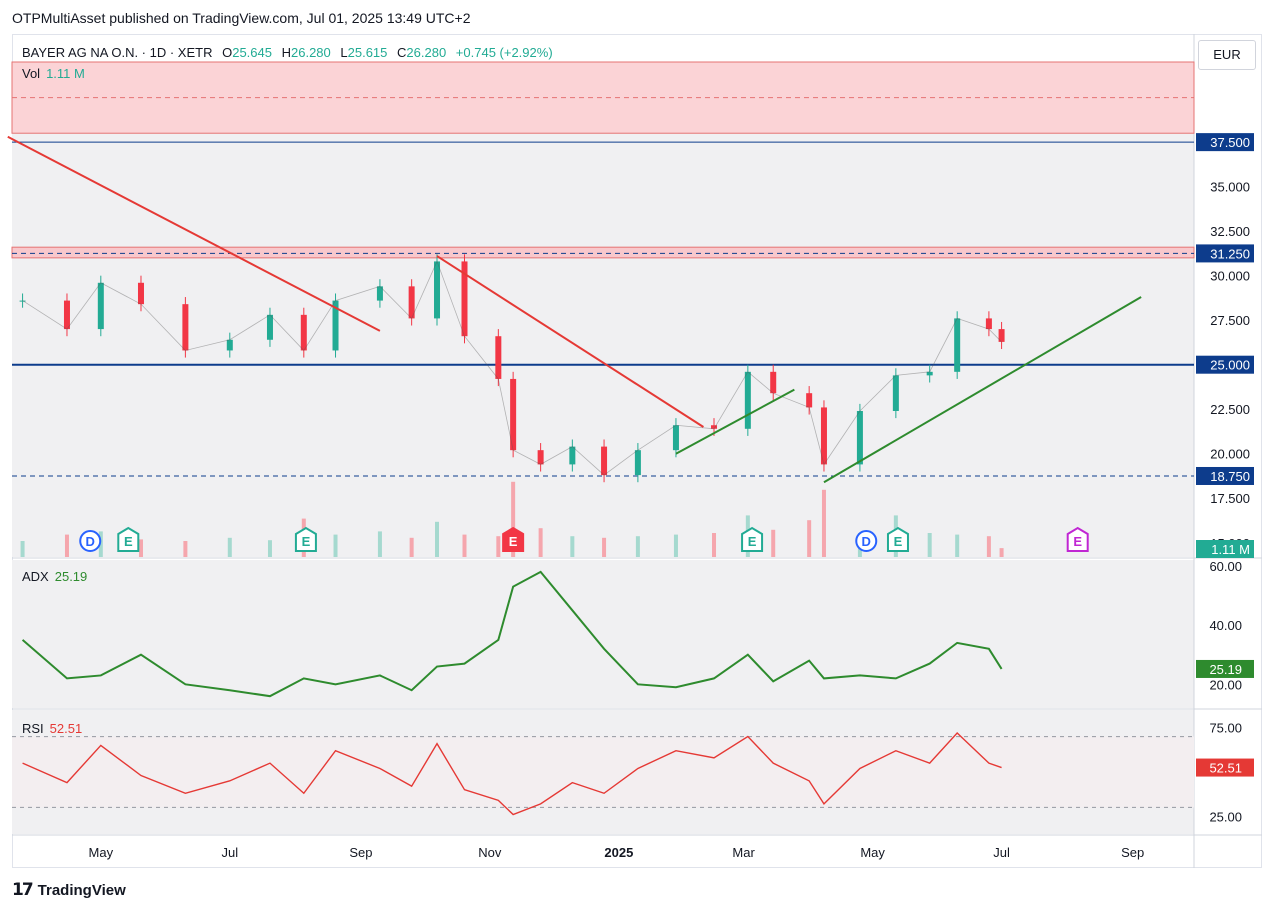 The width and height of the screenshot is (1274, 913). Describe the element at coordinates (1230, 498) in the screenshot. I see `price-tick-label: 17.500` at that location.